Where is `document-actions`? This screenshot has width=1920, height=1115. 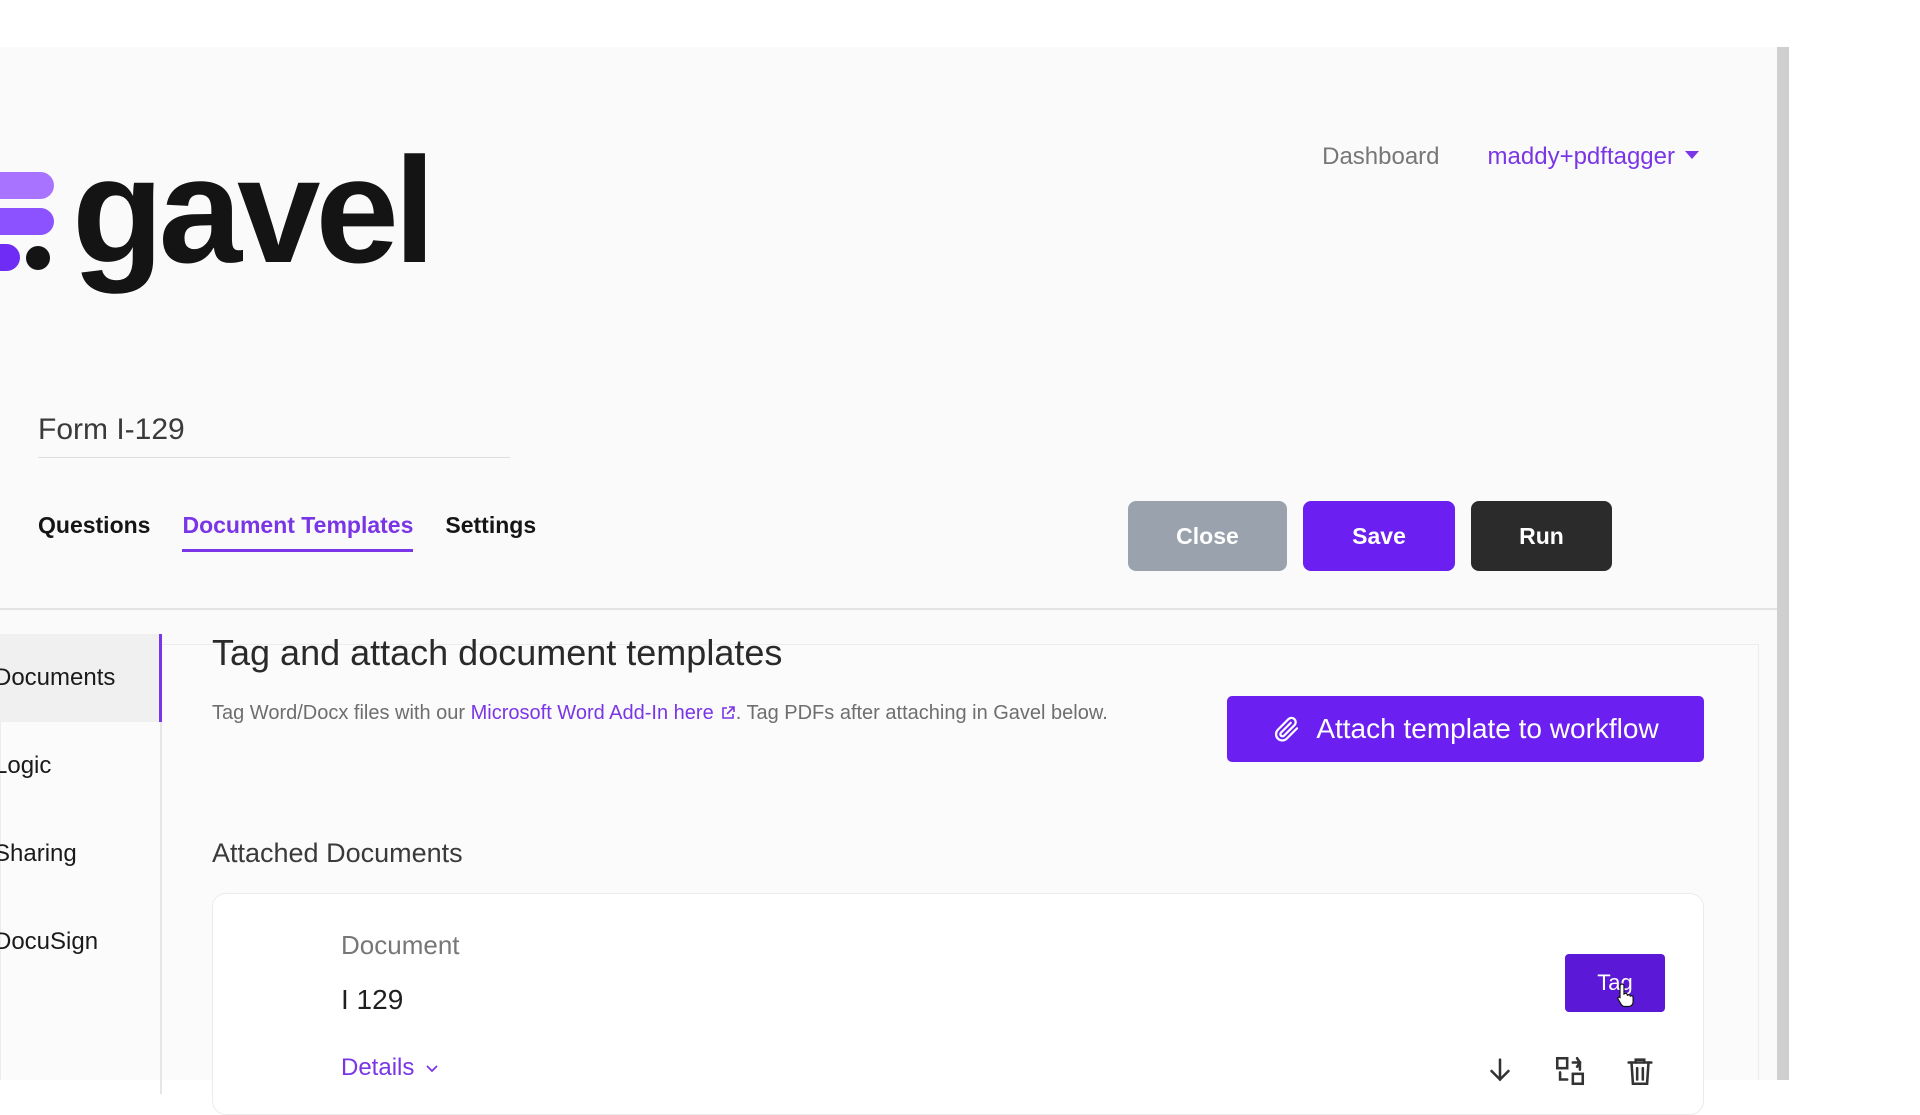
document-actions is located at coordinates (1570, 1071).